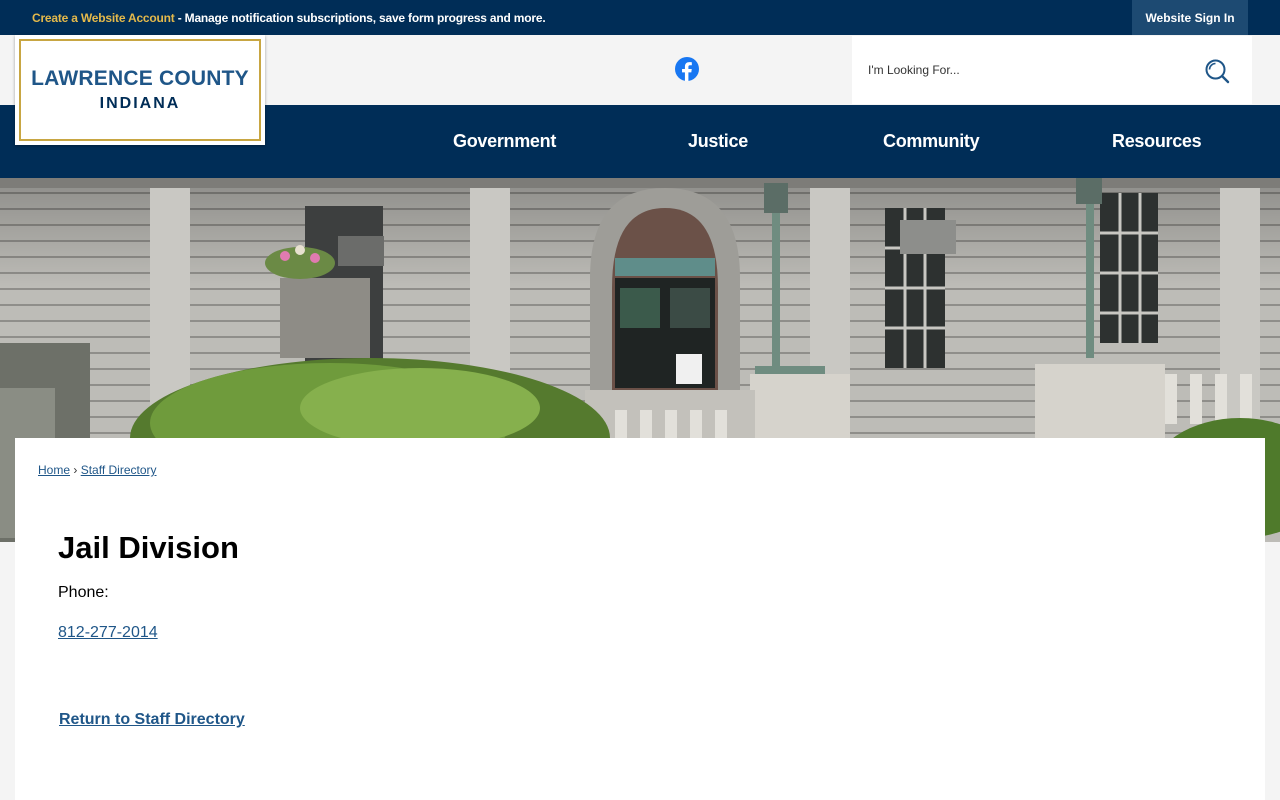  Describe the element at coordinates (1157, 141) in the screenshot. I see `nav-item-resources: Resources` at that location.